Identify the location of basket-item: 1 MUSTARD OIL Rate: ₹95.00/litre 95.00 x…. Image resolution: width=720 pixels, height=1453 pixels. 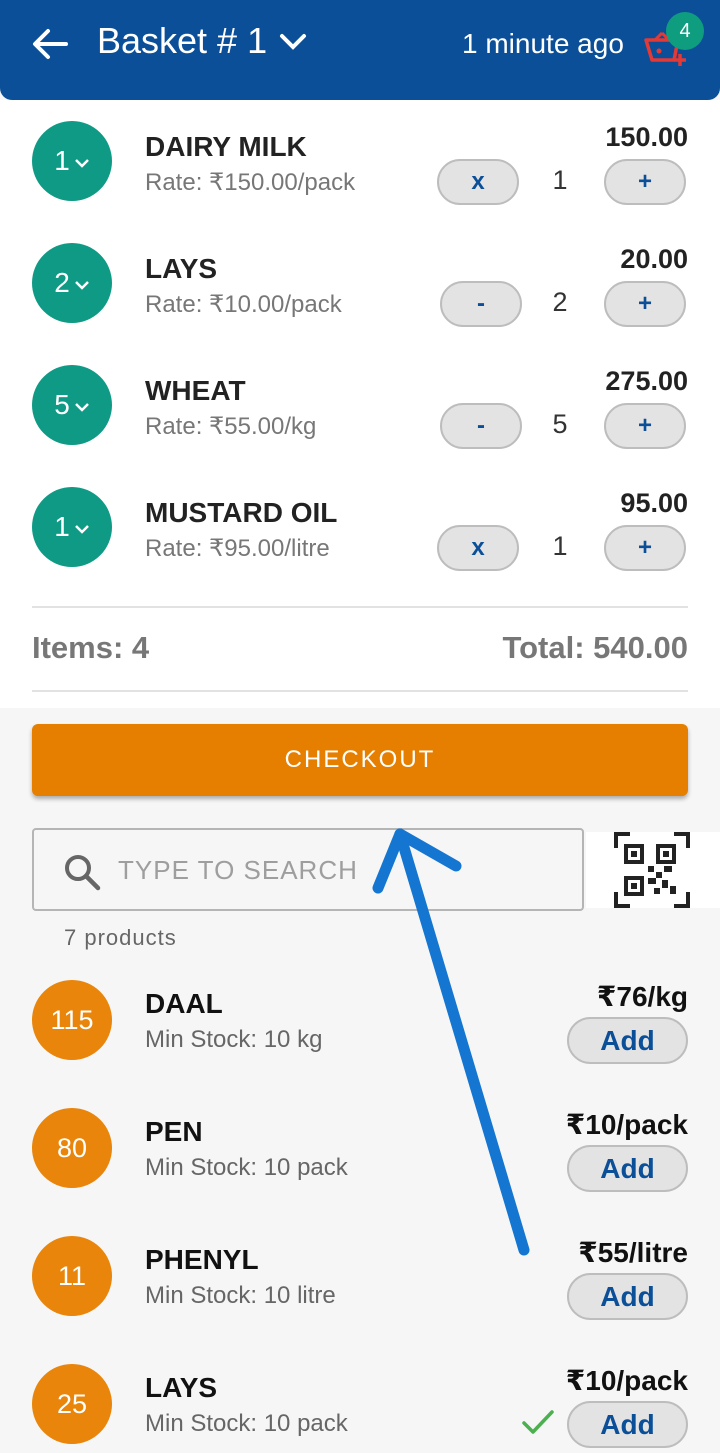
(360, 536).